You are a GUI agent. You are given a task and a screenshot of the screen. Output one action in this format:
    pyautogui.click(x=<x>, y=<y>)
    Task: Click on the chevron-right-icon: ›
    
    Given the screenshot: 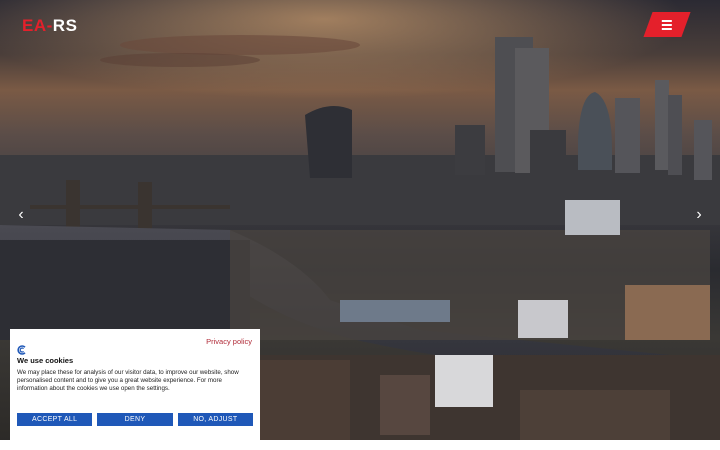 What is the action you would take?
    pyautogui.click(x=699, y=214)
    